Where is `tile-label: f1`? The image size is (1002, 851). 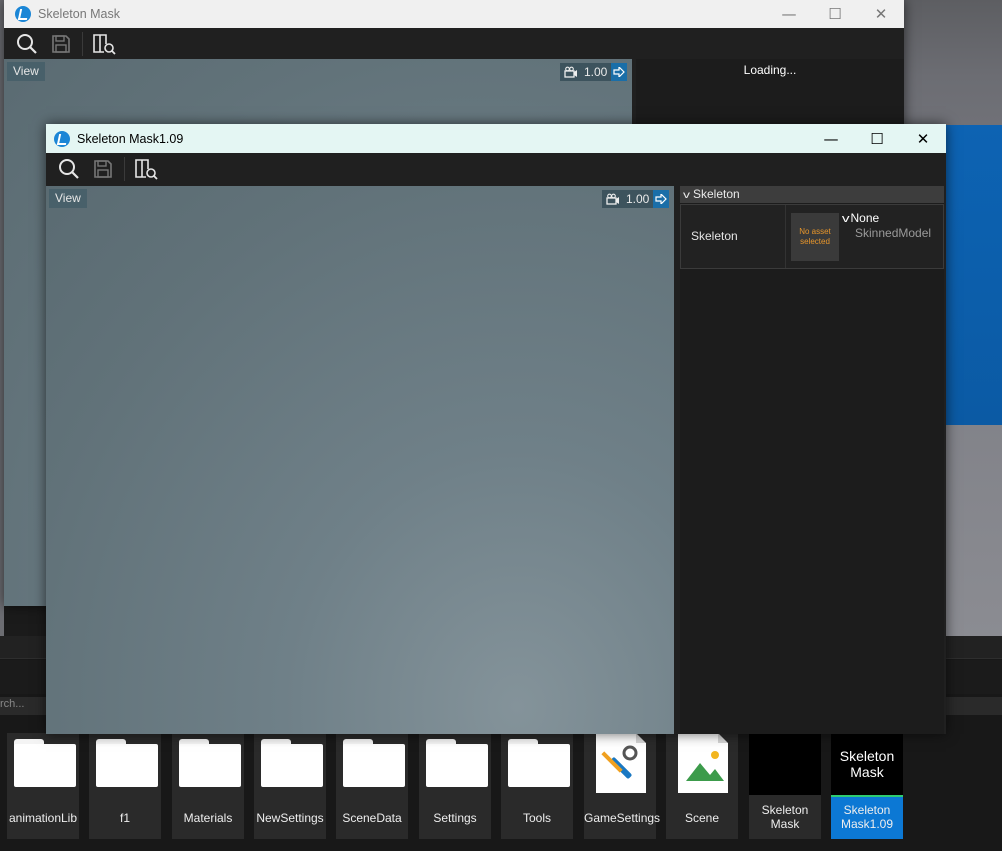 tile-label: f1 is located at coordinates (124, 818).